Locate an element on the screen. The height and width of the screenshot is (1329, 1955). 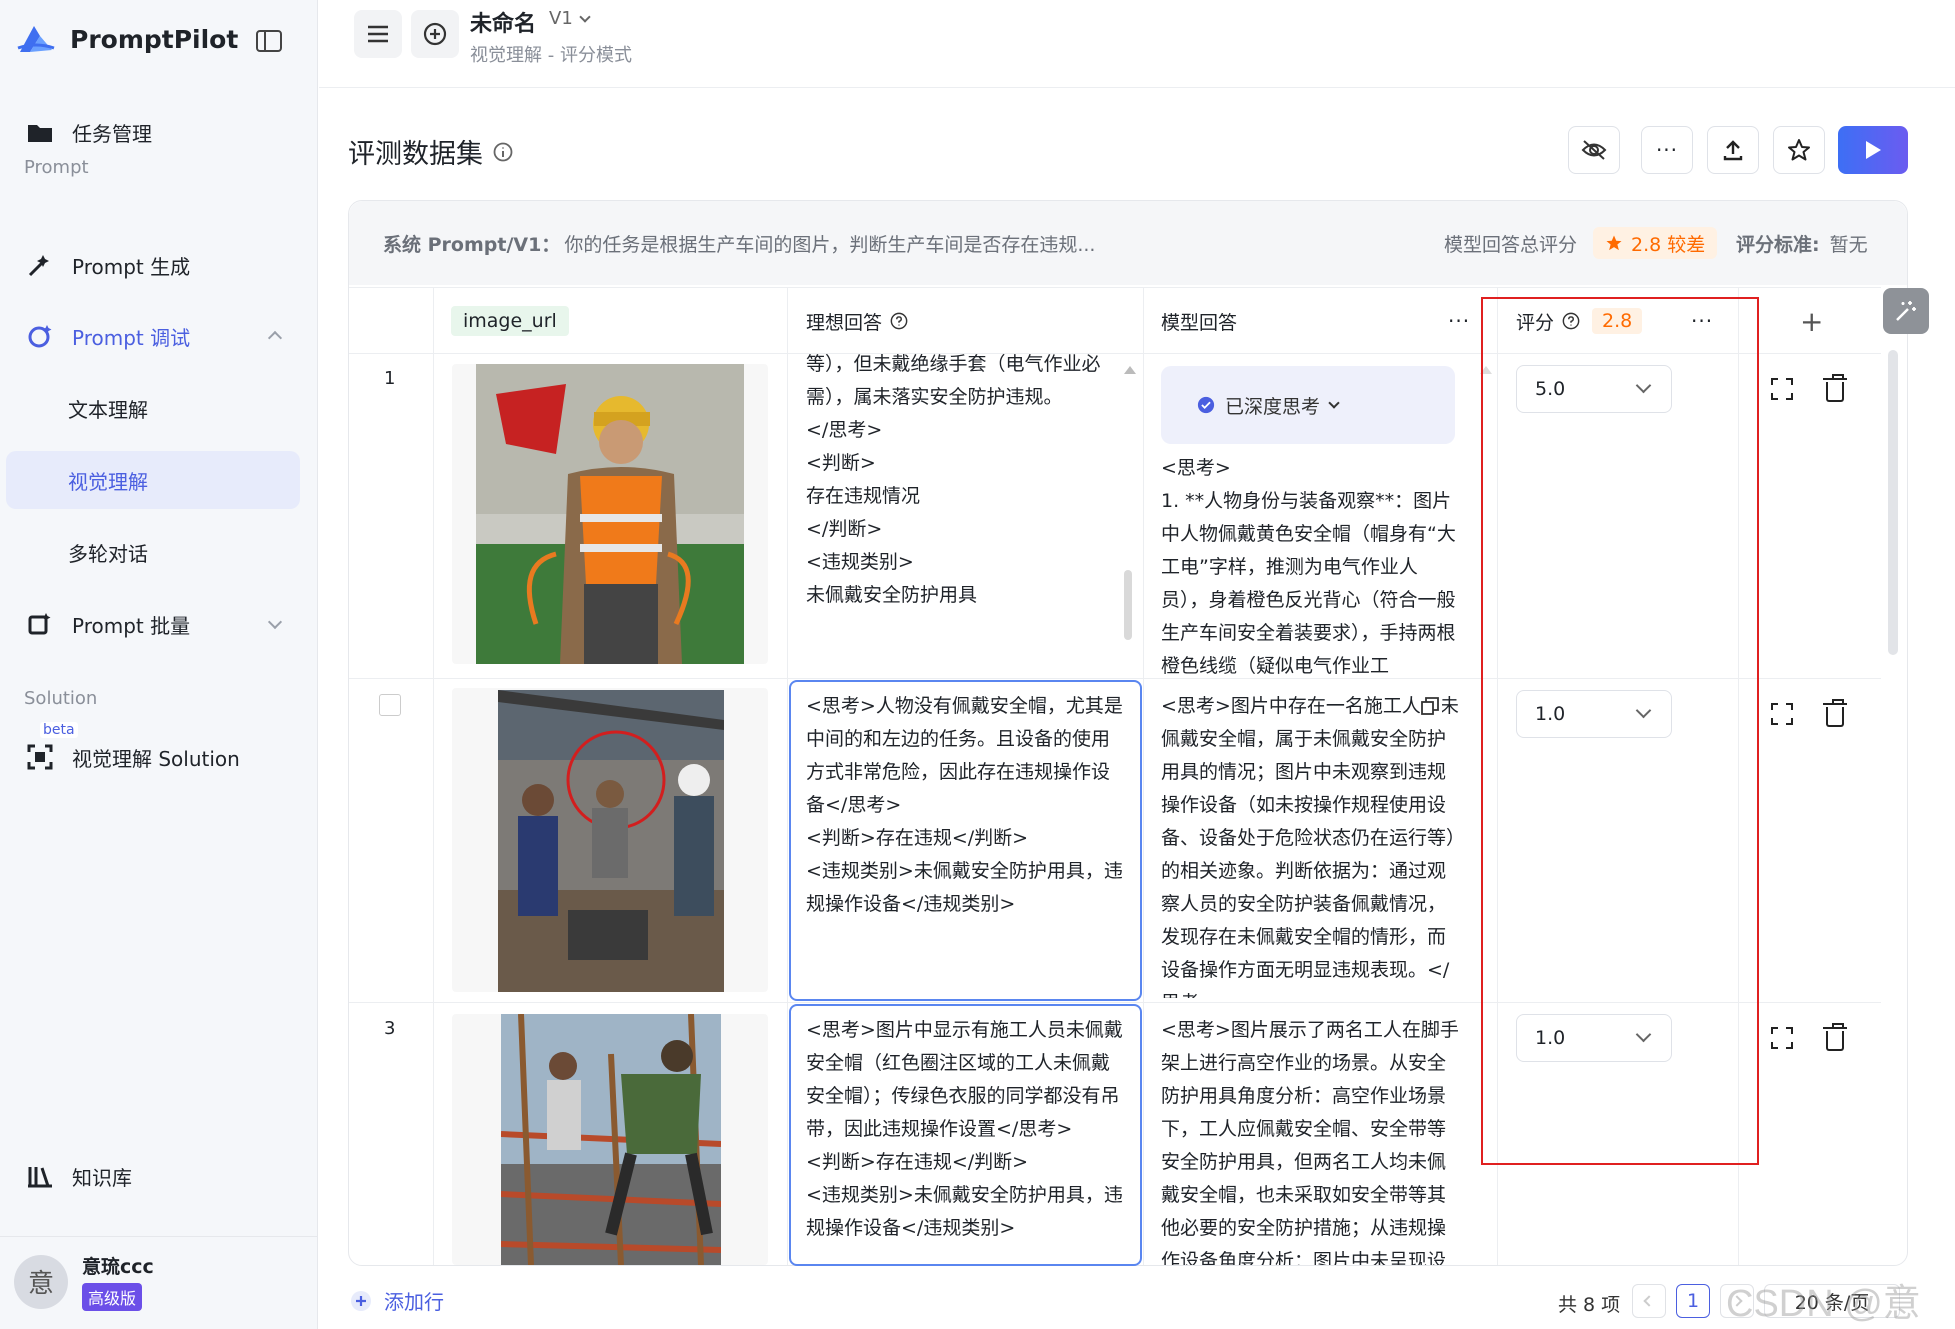
score-standard-value: 暂无 is located at coordinates (1848, 245).